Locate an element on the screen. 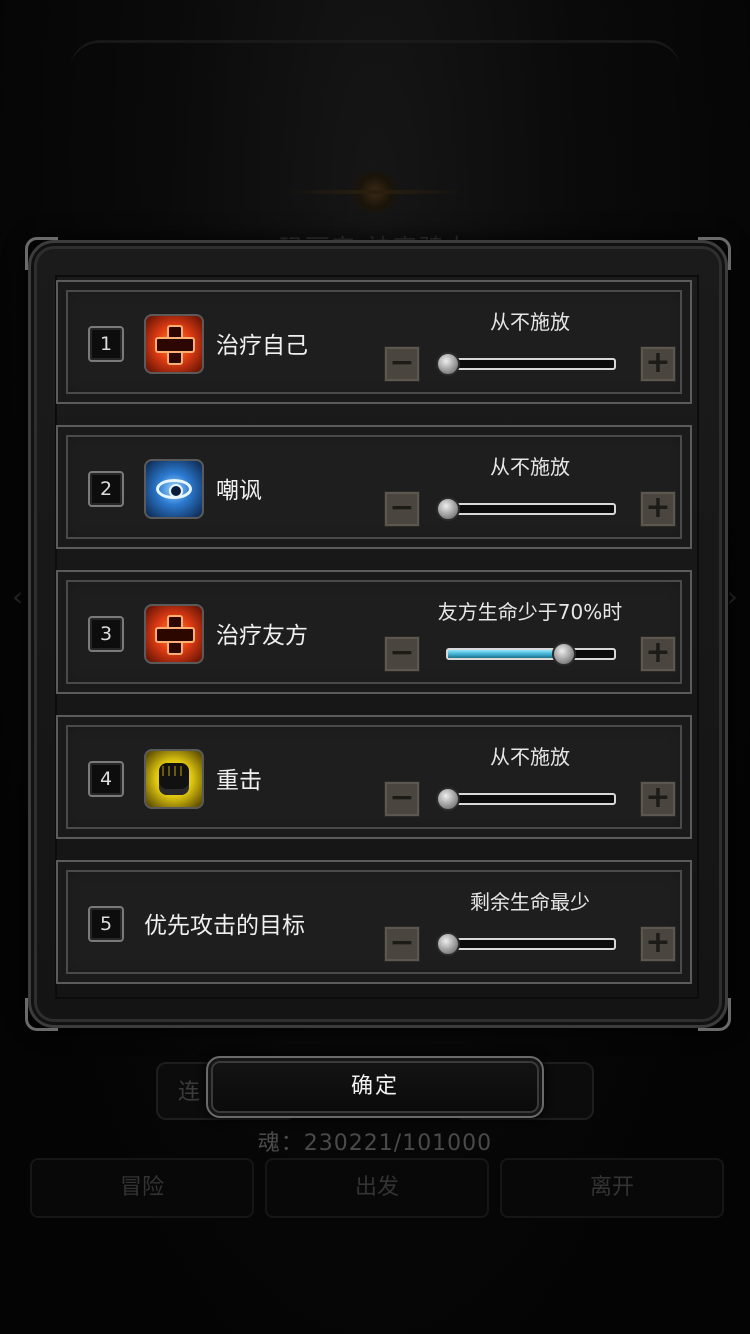 Image resolution: width=750 pixels, height=1334 pixels. skill-row: 4 重击 从不施放 − + is located at coordinates (374, 777).